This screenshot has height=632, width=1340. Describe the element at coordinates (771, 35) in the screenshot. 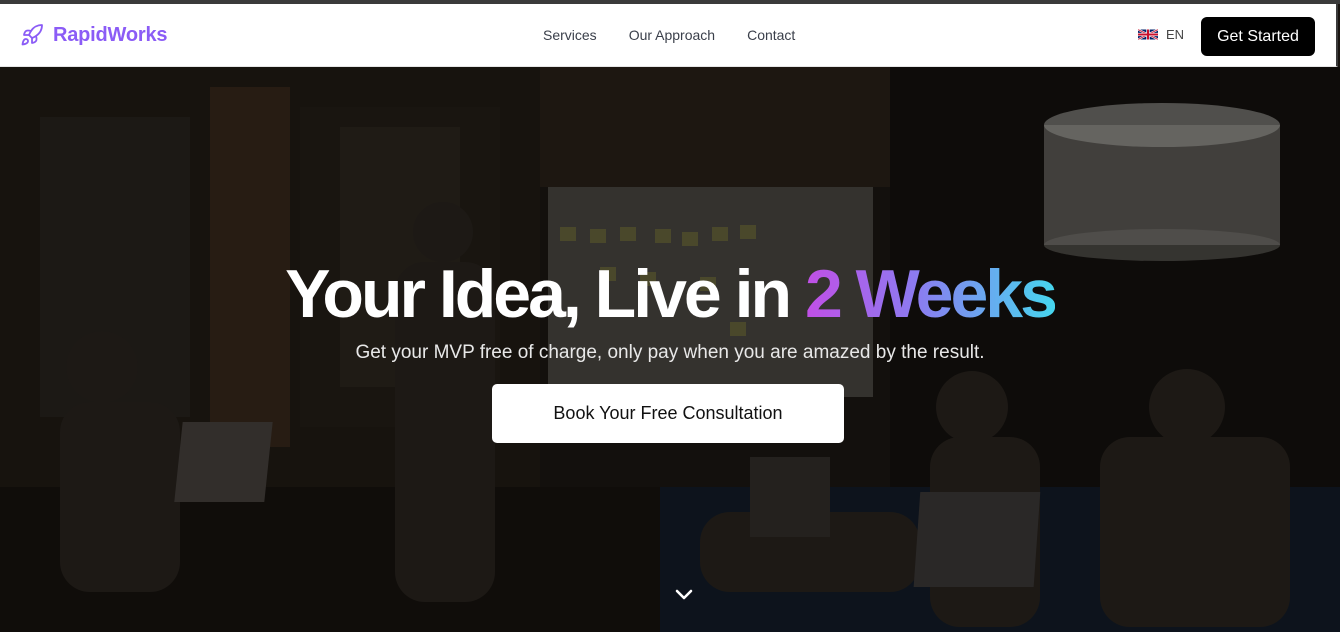

I see `nav-link-contact: Contact` at that location.